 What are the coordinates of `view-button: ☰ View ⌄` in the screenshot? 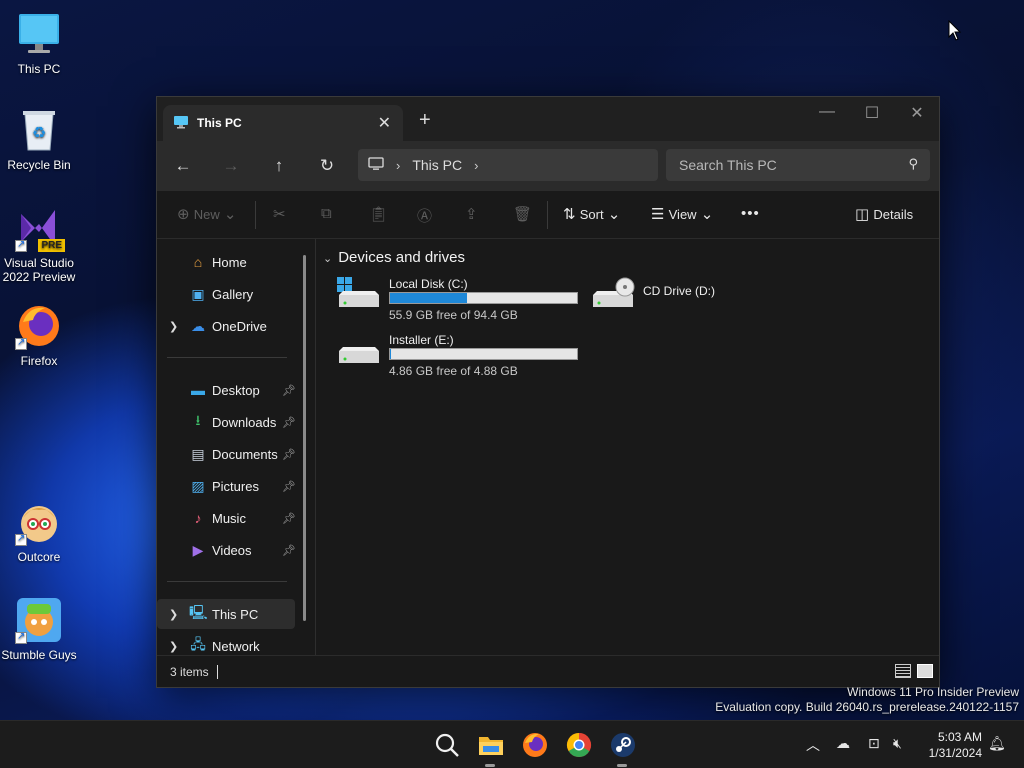 It's located at (682, 214).